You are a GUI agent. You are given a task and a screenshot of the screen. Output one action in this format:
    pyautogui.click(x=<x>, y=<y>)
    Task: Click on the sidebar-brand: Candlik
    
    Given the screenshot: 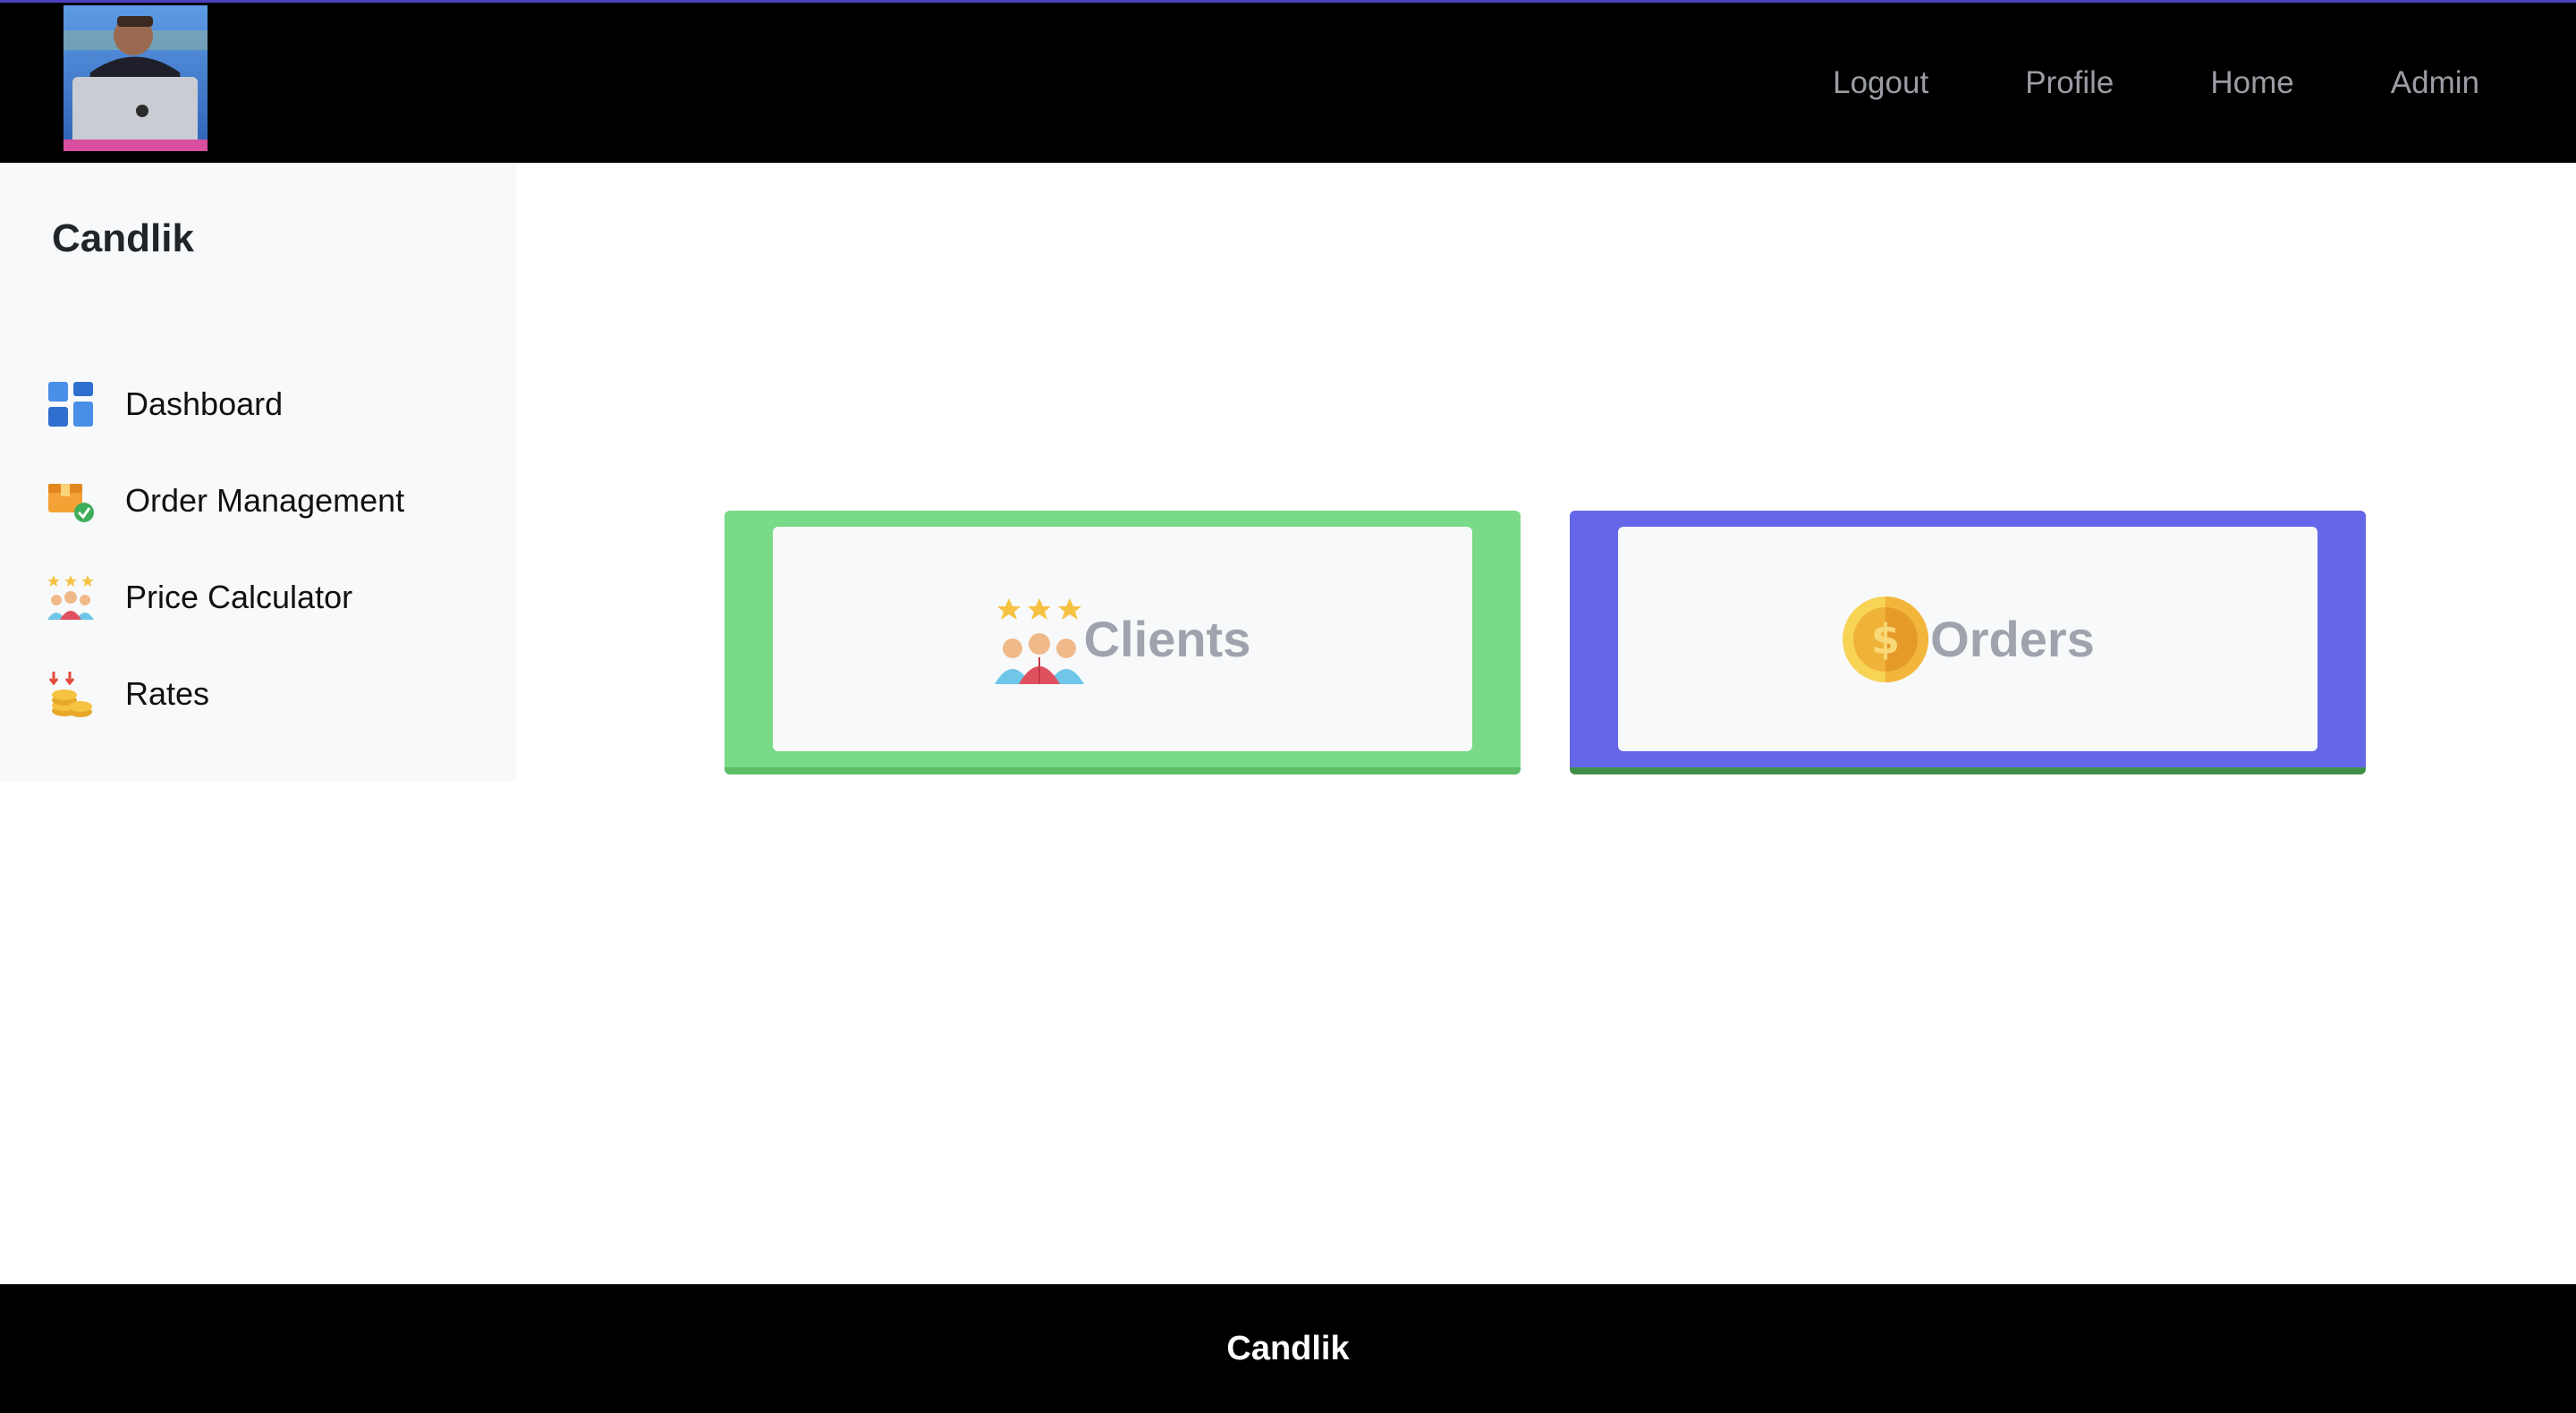 What is the action you would take?
    pyautogui.click(x=123, y=238)
    